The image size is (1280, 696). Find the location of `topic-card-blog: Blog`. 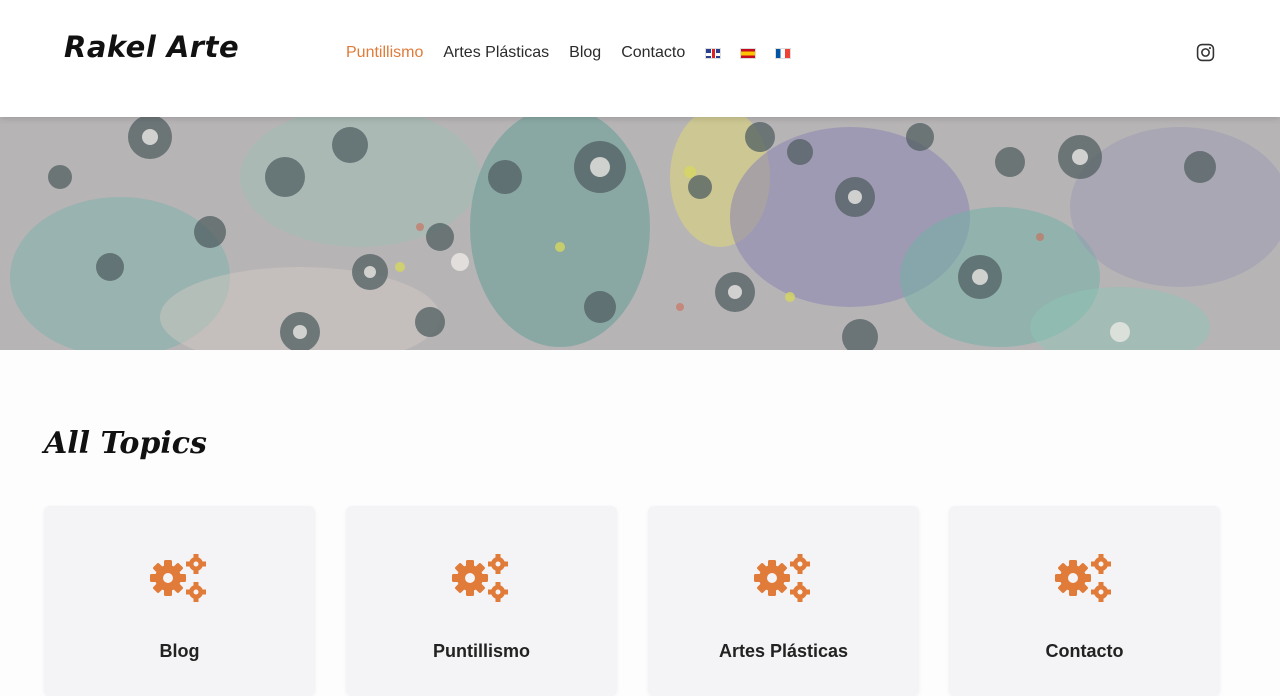

topic-card-blog: Blog is located at coordinates (179, 601).